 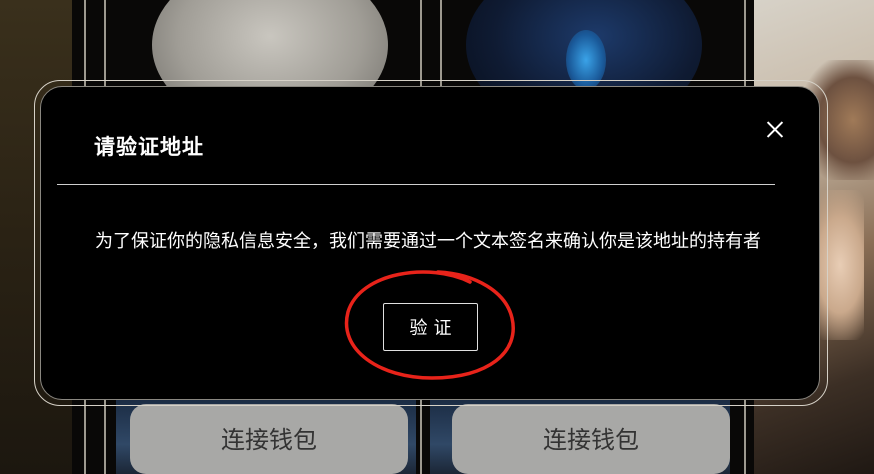 What do you see at coordinates (149, 147) in the screenshot?
I see `dialog-title: 请验证地址` at bounding box center [149, 147].